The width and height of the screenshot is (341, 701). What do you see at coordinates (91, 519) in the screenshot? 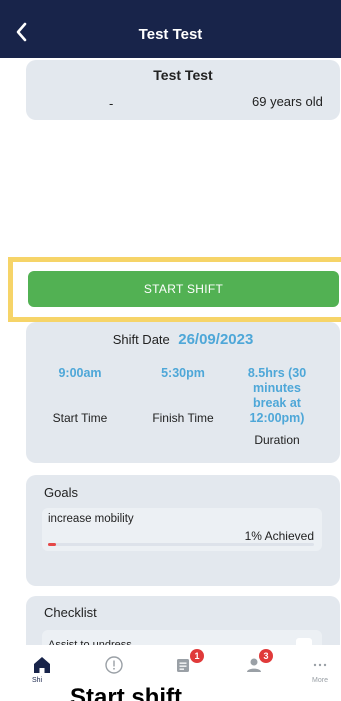
I see `goal-name: increase mobility` at bounding box center [91, 519].